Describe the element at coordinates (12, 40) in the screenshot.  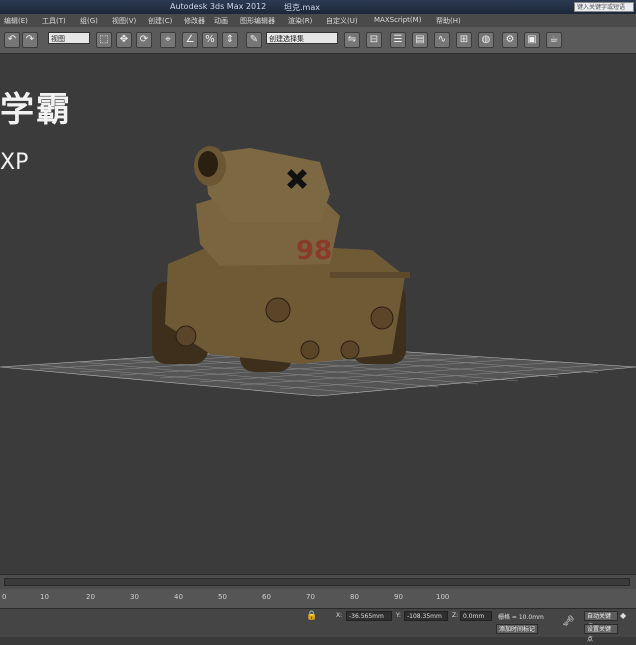
I see `undo-icon: ↶` at that location.